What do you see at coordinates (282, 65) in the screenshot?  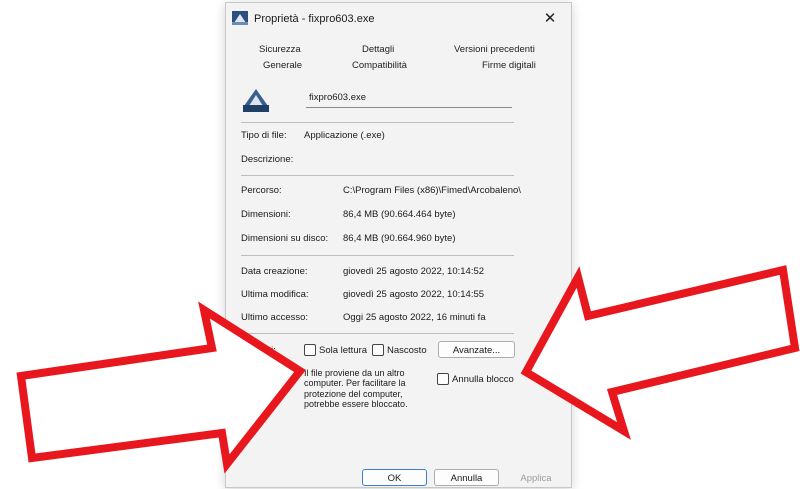 I see `tab-generale: Generale` at bounding box center [282, 65].